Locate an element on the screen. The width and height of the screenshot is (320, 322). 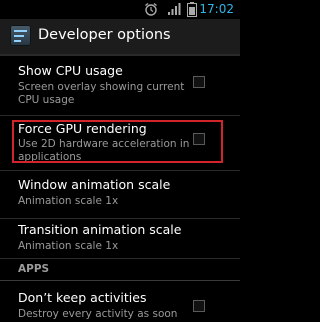
action-bar: Developer options is located at coordinates (120, 37).